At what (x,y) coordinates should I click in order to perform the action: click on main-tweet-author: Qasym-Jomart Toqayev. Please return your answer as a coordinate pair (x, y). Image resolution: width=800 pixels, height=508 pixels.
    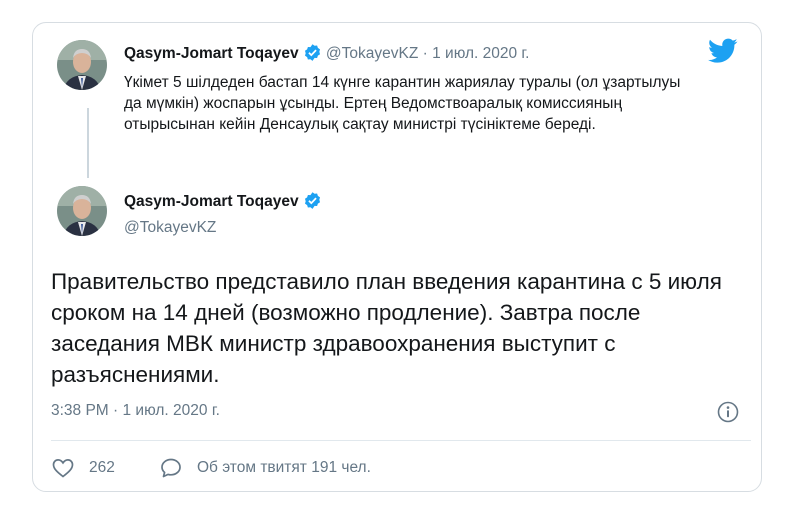
    Looking at the image, I should click on (223, 201).